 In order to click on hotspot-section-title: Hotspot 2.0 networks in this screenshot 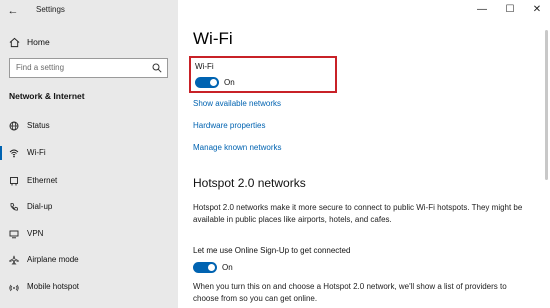, I will do `click(249, 183)`.